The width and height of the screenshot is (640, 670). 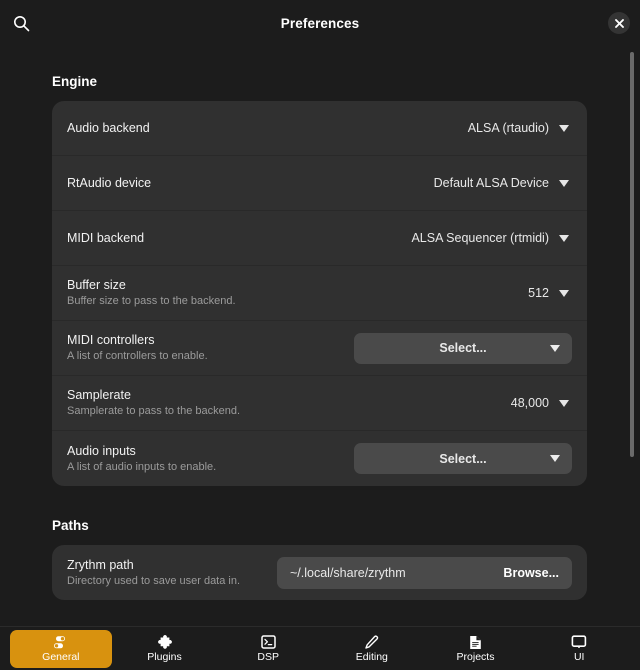 What do you see at coordinates (154, 411) in the screenshot?
I see `setting-subtitle: Samplerate to pass to the backend.` at bounding box center [154, 411].